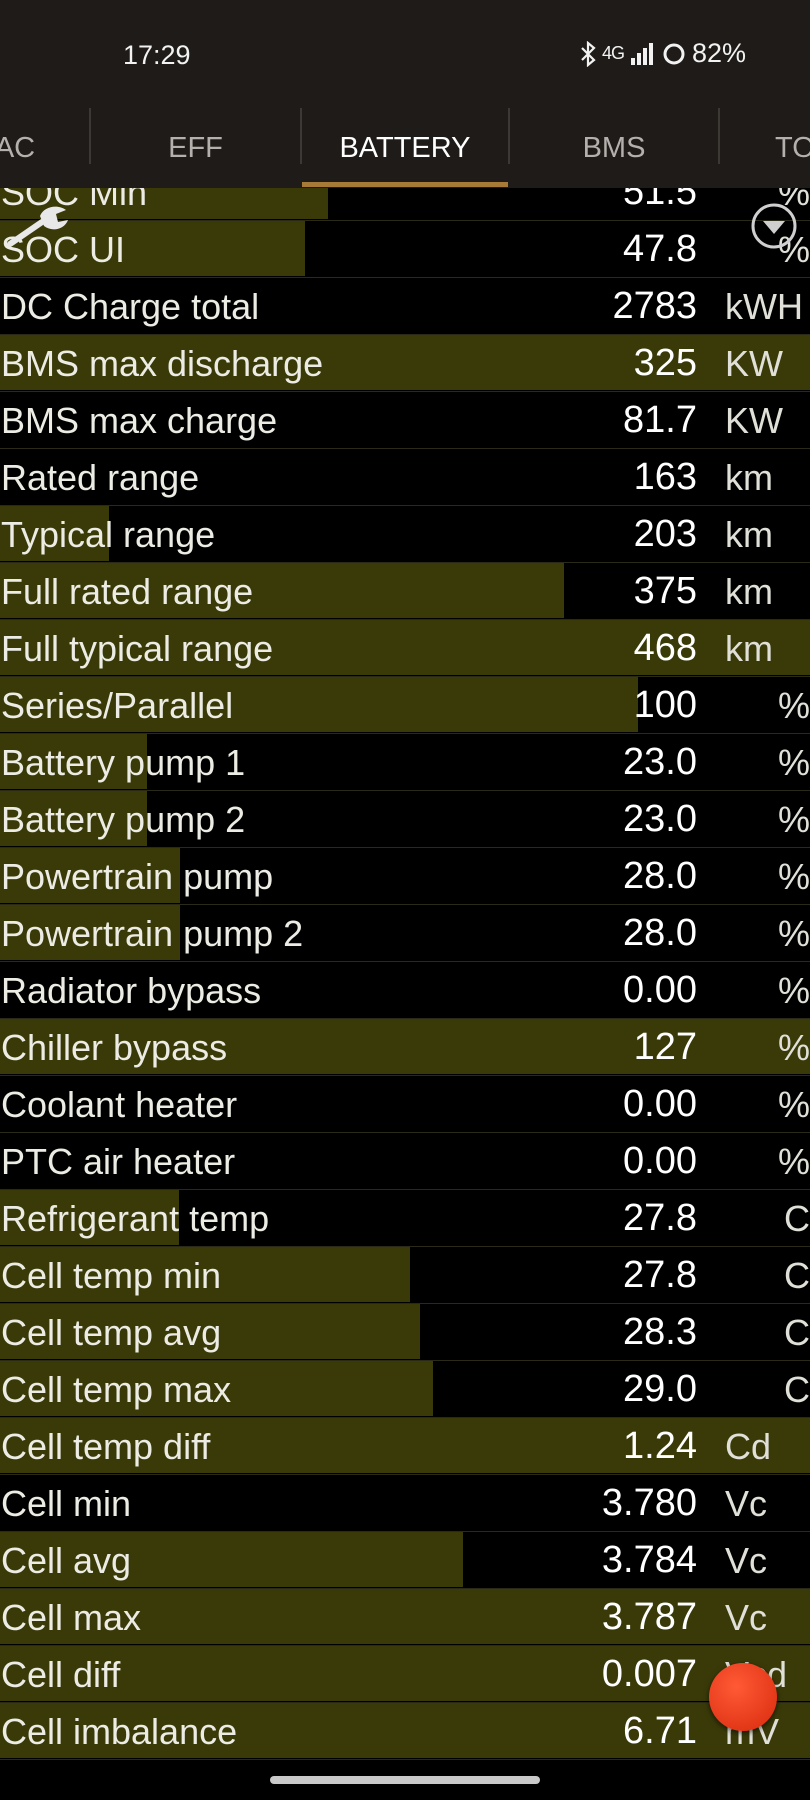  Describe the element at coordinates (45, 148) in the screenshot. I see `tab-ac: AC` at that location.